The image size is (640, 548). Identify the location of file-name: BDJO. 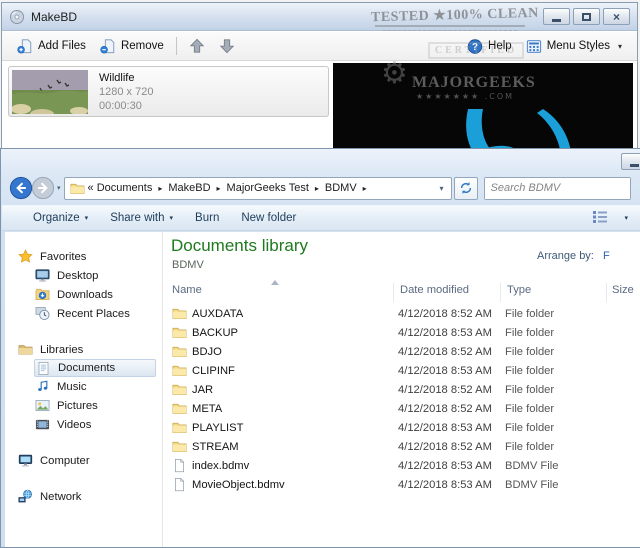
(207, 351).